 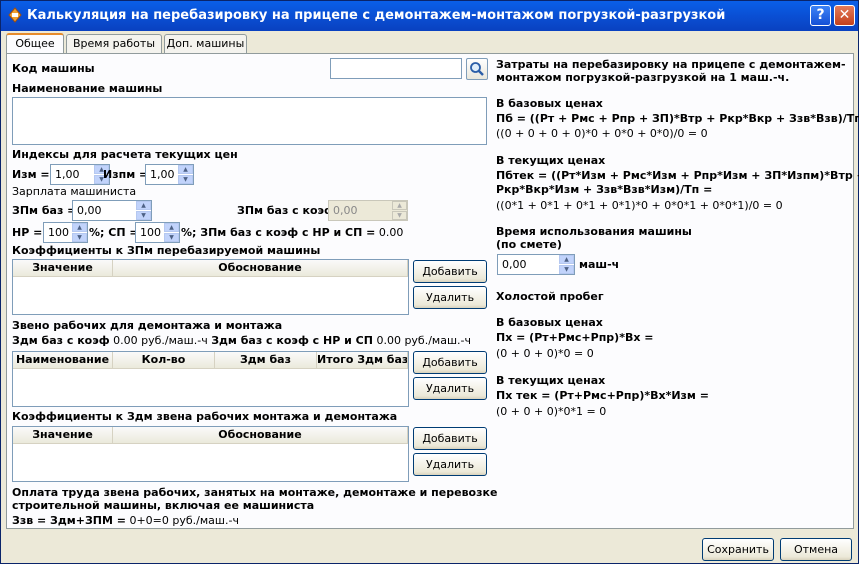 I want to click on coef-crew-delete-button: Удалить, so click(x=450, y=464).